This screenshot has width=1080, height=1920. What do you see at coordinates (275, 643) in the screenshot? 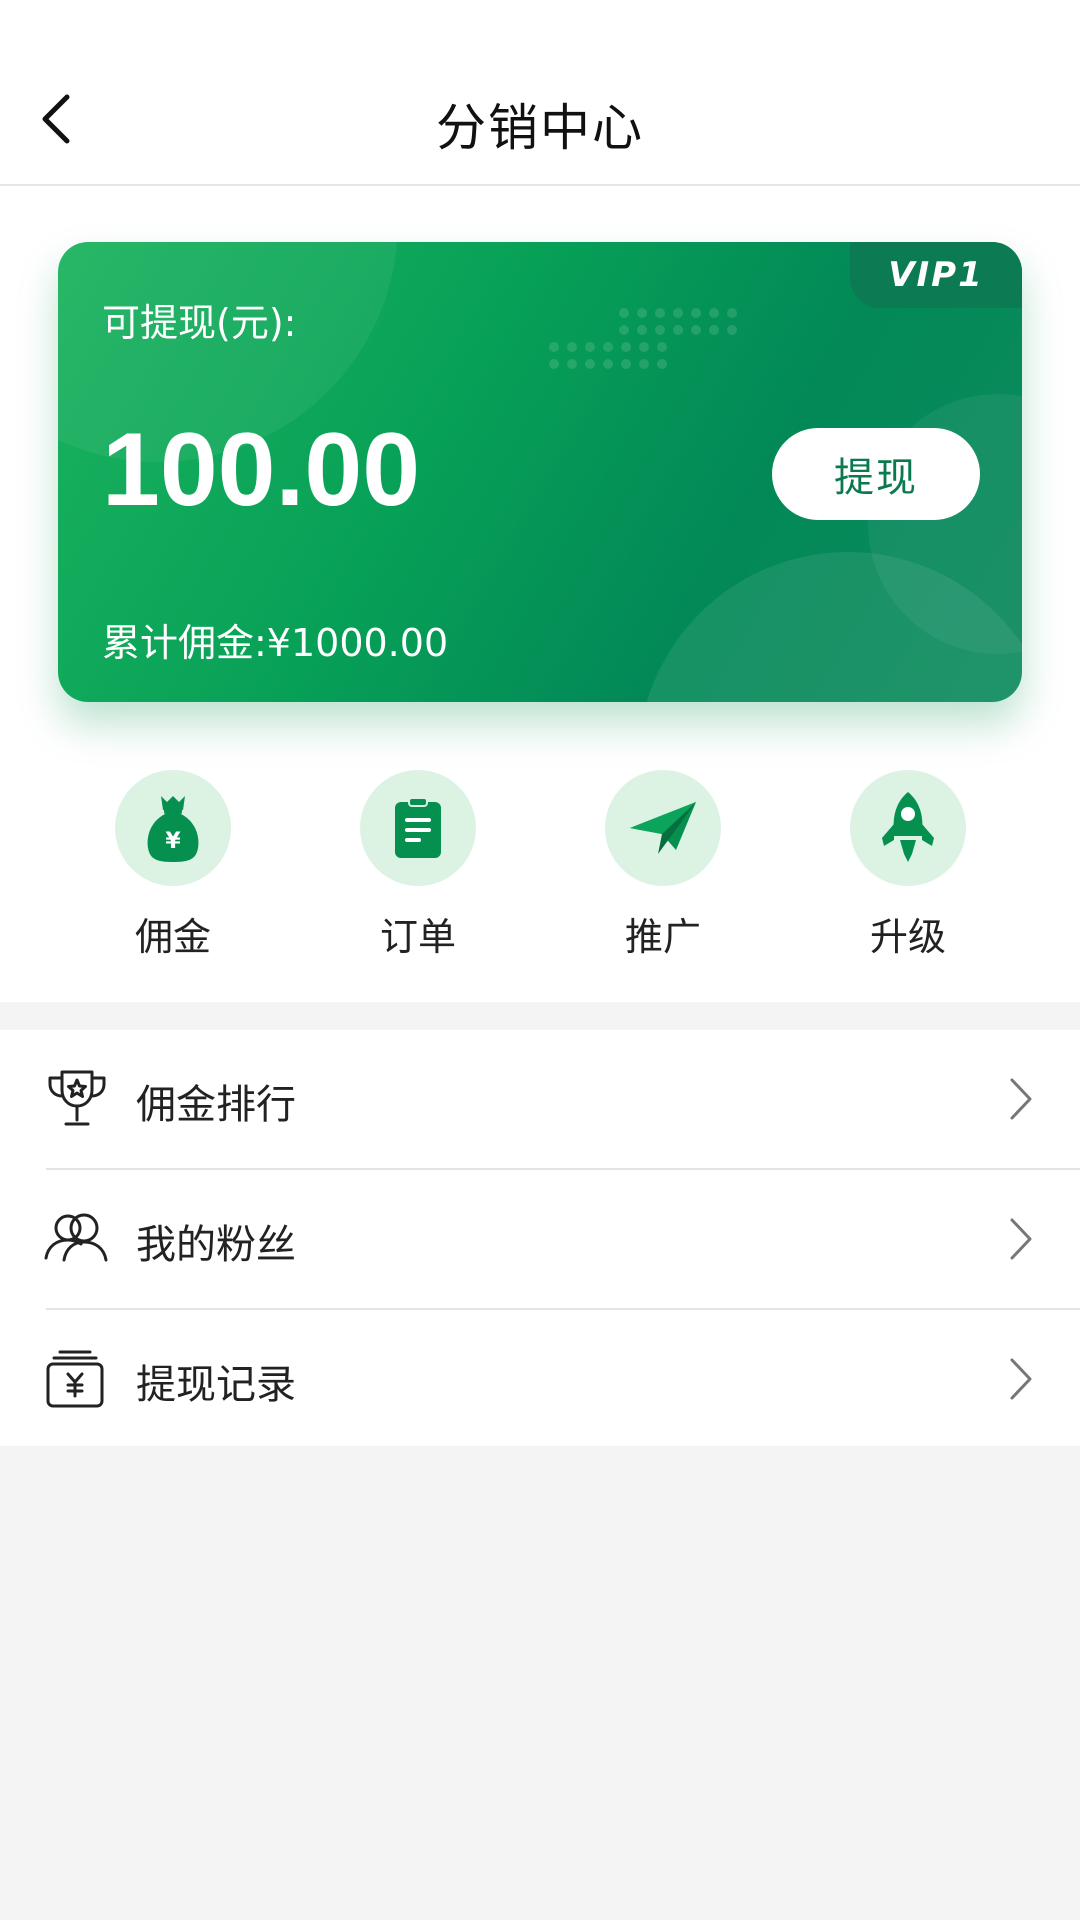
I see `total-commission: 累计佣金:¥1000.00` at bounding box center [275, 643].